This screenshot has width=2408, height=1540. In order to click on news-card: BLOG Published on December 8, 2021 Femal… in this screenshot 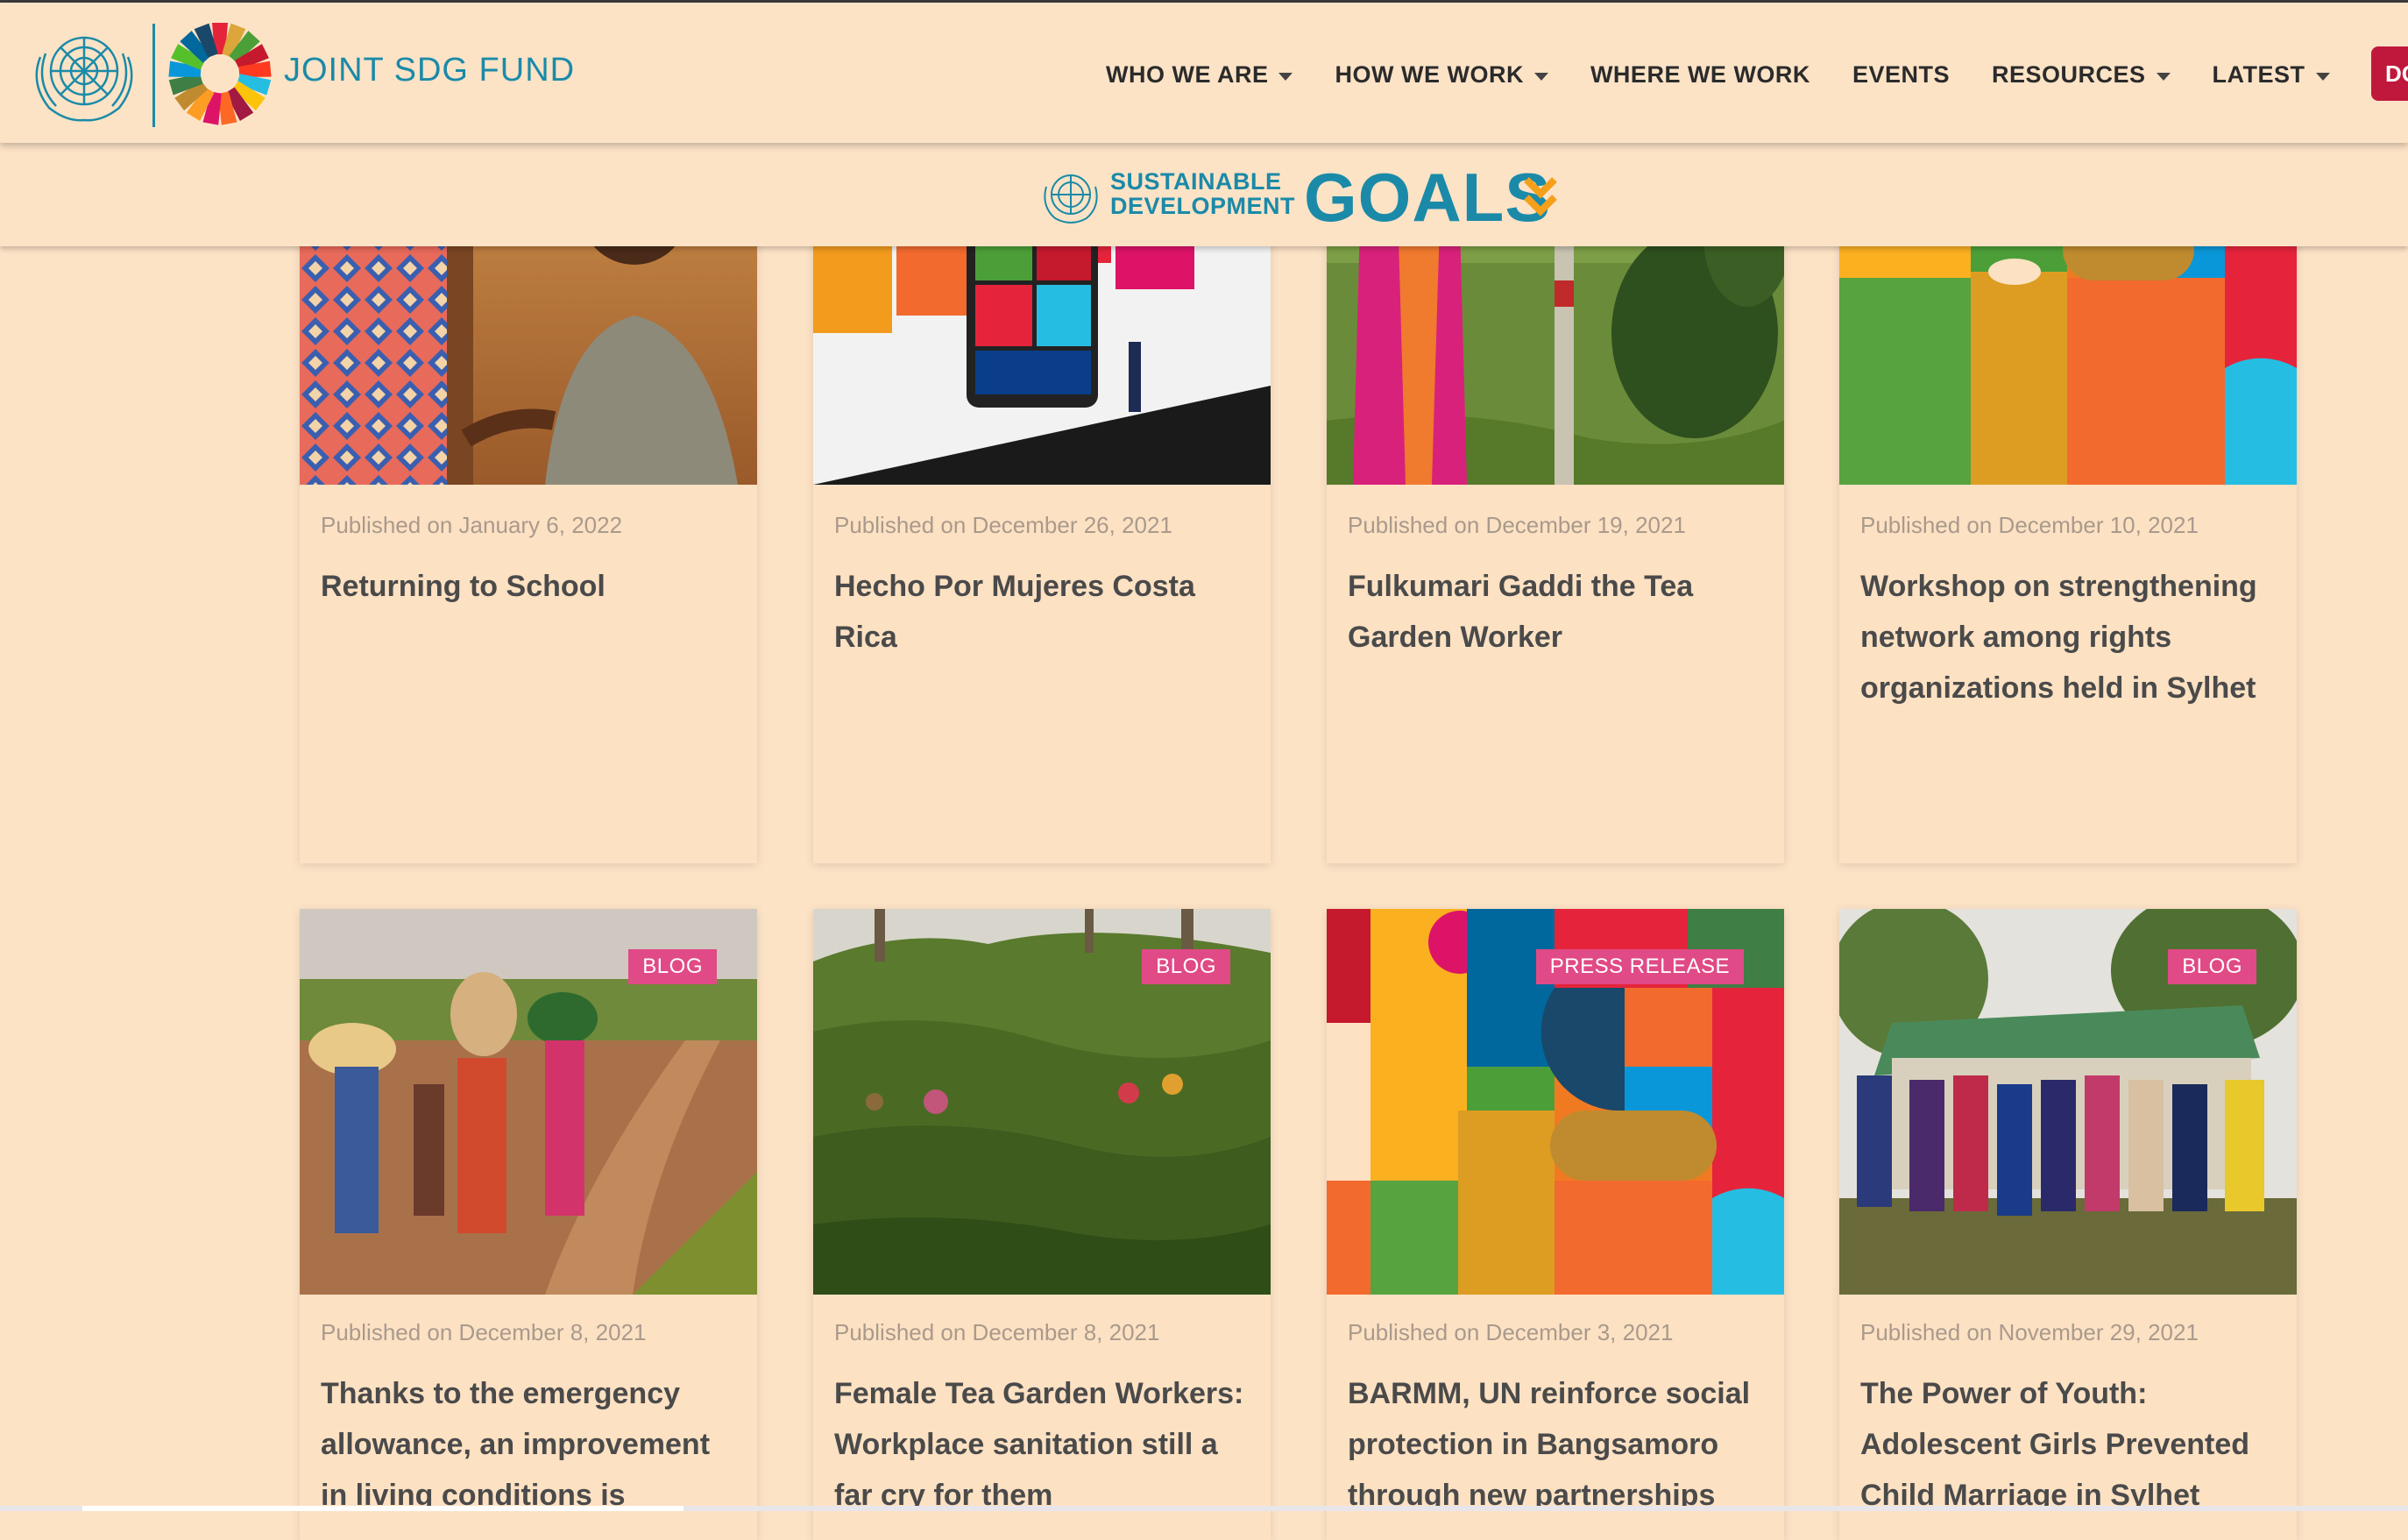, I will do `click(1042, 1224)`.